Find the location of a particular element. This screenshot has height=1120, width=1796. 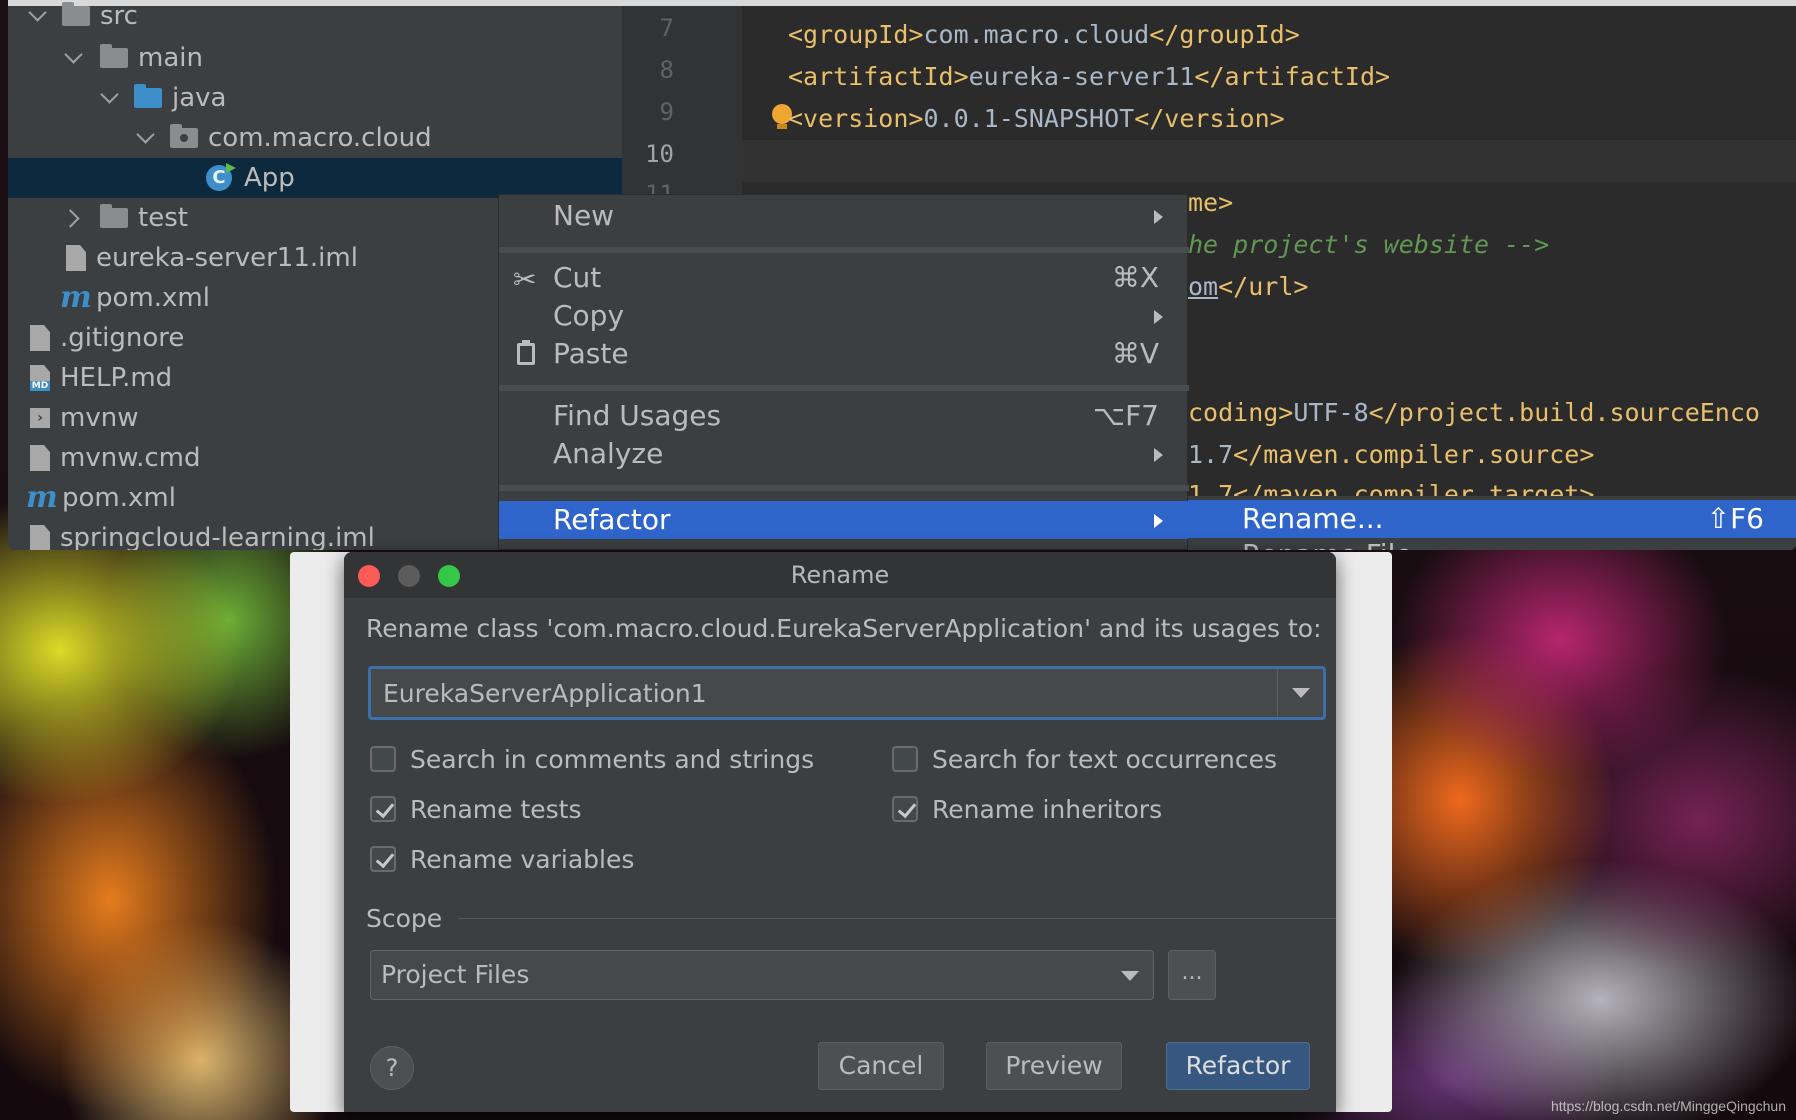

cancel-button: Cancel is located at coordinates (881, 1066).